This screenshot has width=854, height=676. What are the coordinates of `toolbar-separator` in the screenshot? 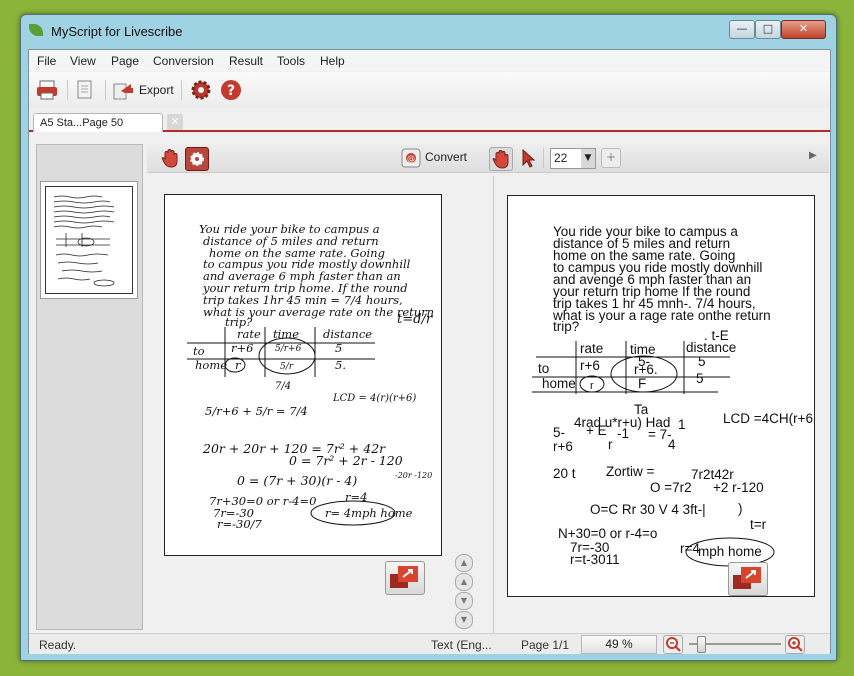 It's located at (67, 90).